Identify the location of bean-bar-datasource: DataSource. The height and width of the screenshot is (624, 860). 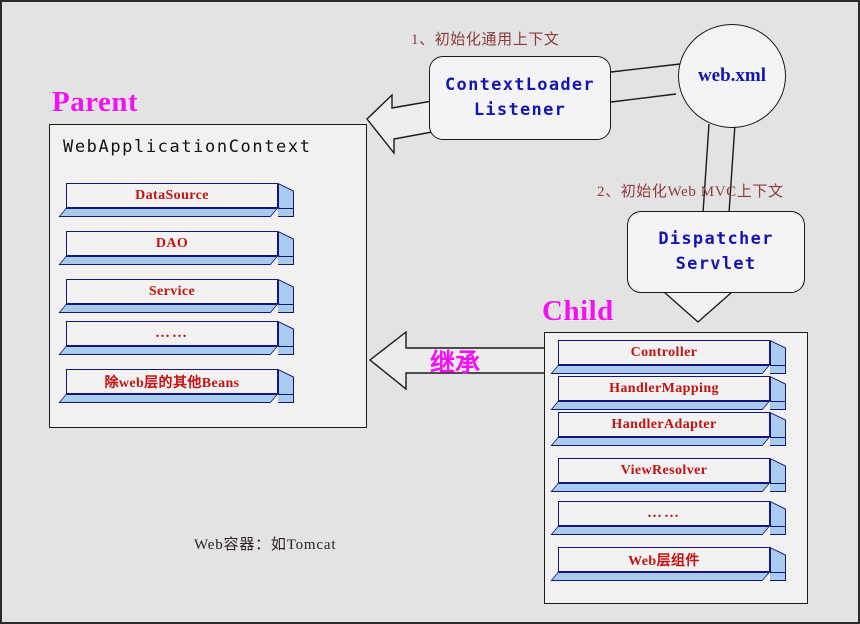
(176, 200).